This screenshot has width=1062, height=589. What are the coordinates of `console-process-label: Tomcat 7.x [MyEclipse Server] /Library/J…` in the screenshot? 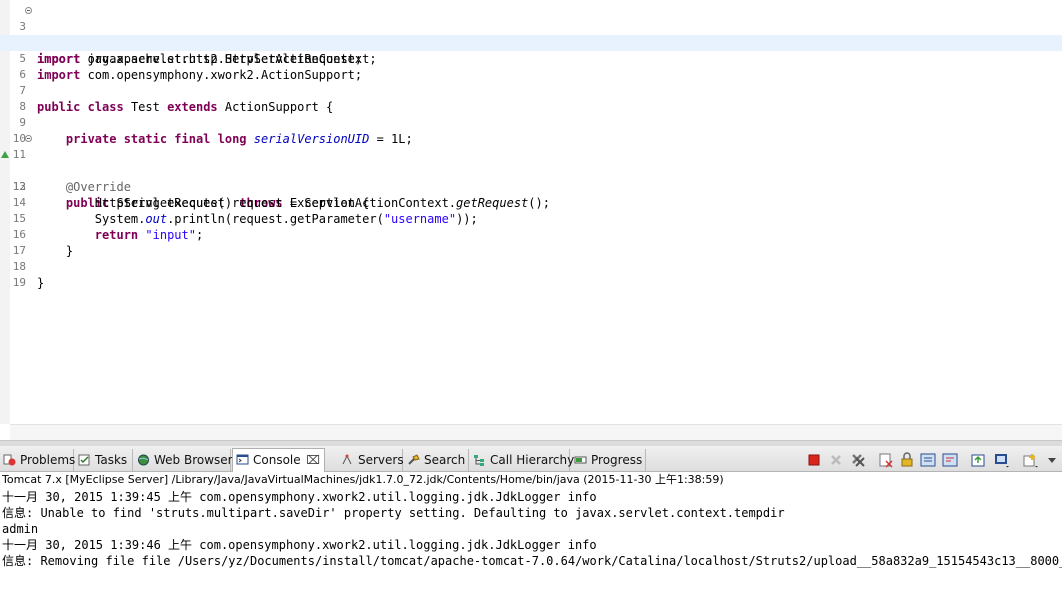 It's located at (531, 480).